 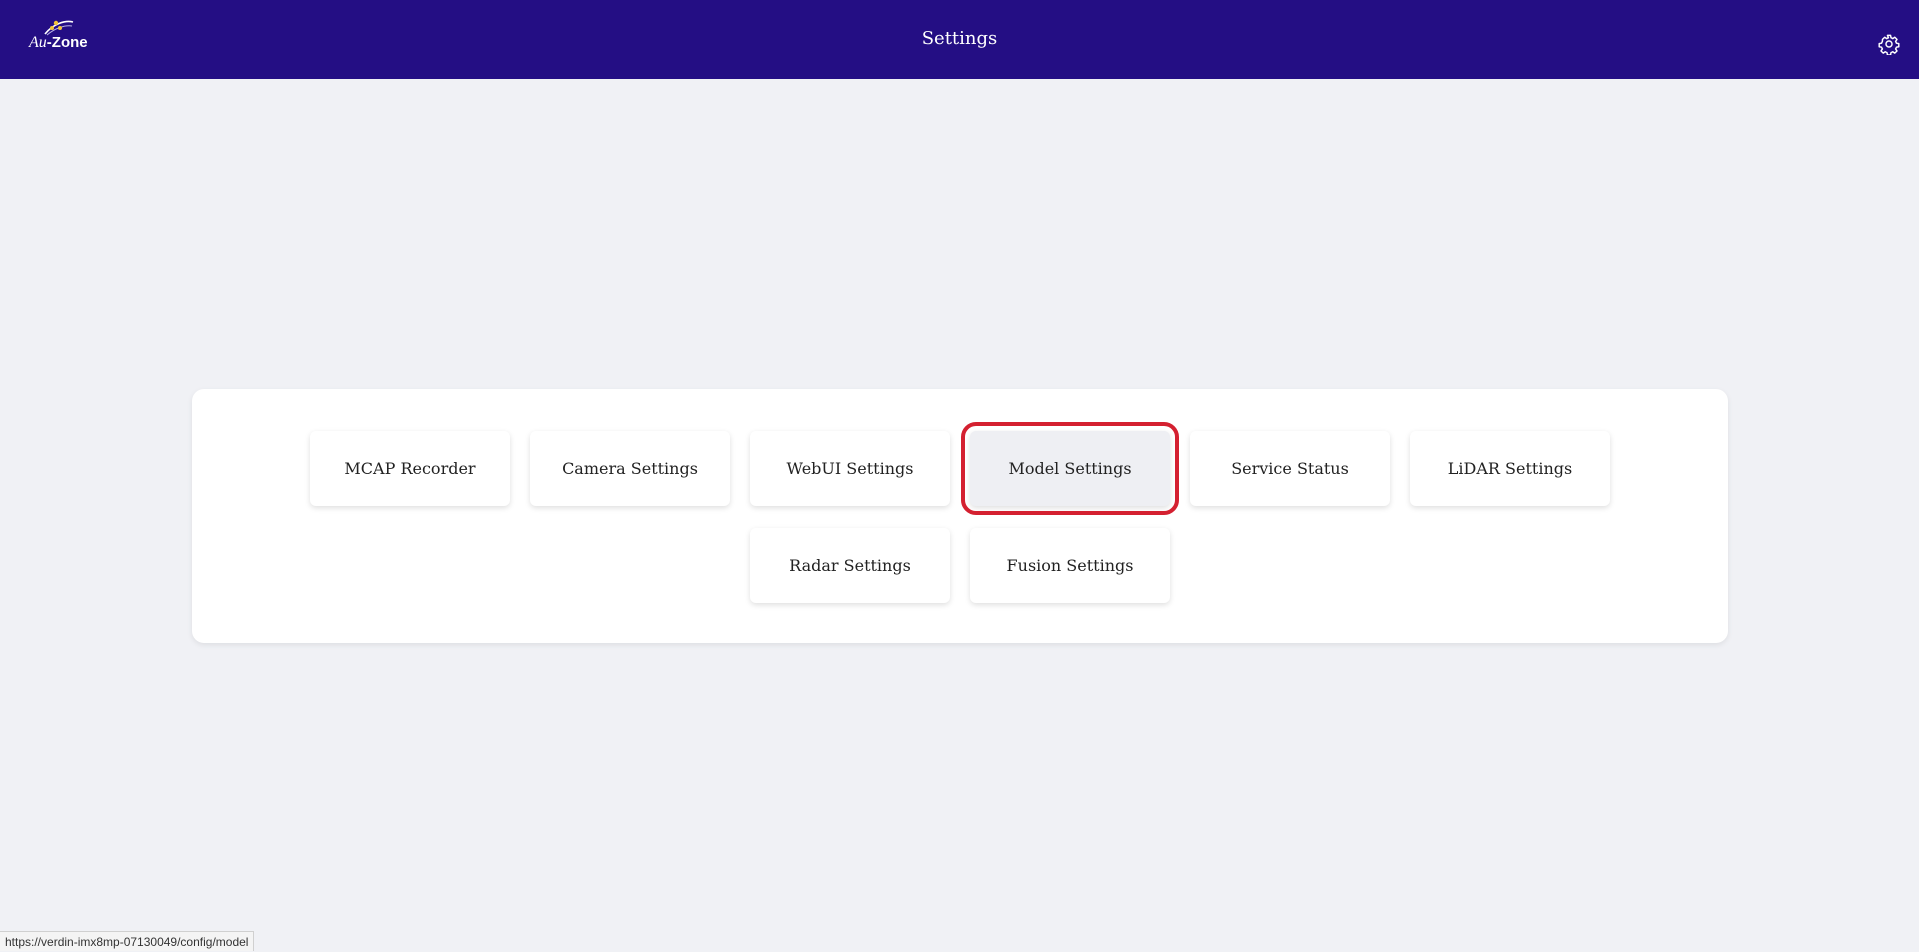 I want to click on fusion-settings-card: Fusion Settings, so click(x=1070, y=565).